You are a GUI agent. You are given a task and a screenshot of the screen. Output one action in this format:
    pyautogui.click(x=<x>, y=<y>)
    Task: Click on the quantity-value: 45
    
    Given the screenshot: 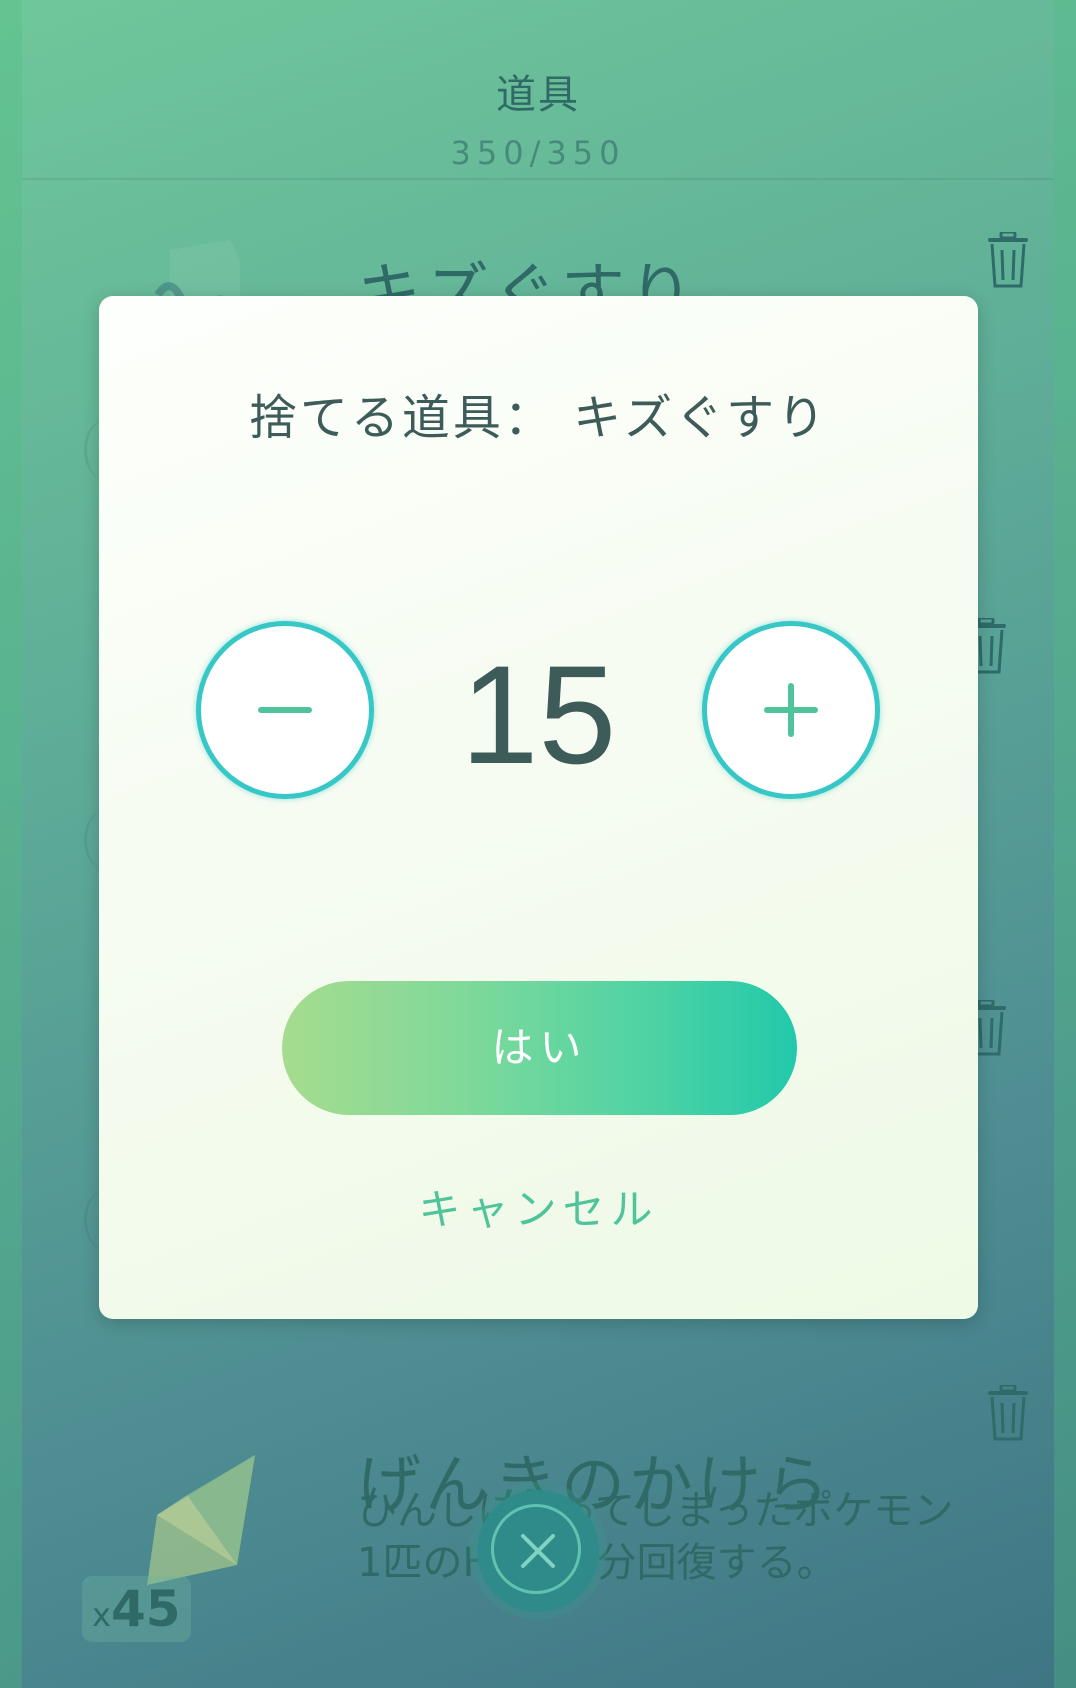 What is the action you would take?
    pyautogui.click(x=145, y=1609)
    